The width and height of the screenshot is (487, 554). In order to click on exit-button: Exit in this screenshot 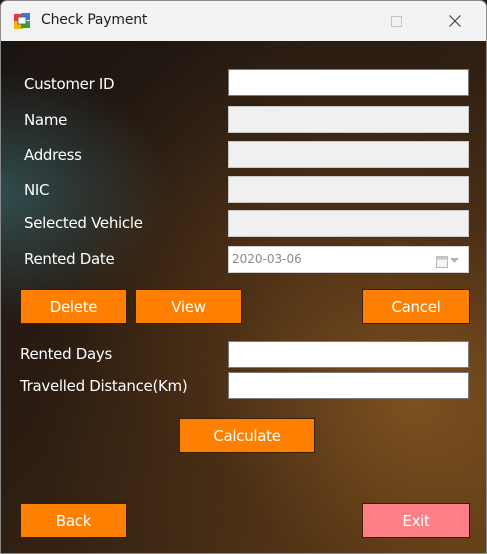, I will do `click(416, 520)`.